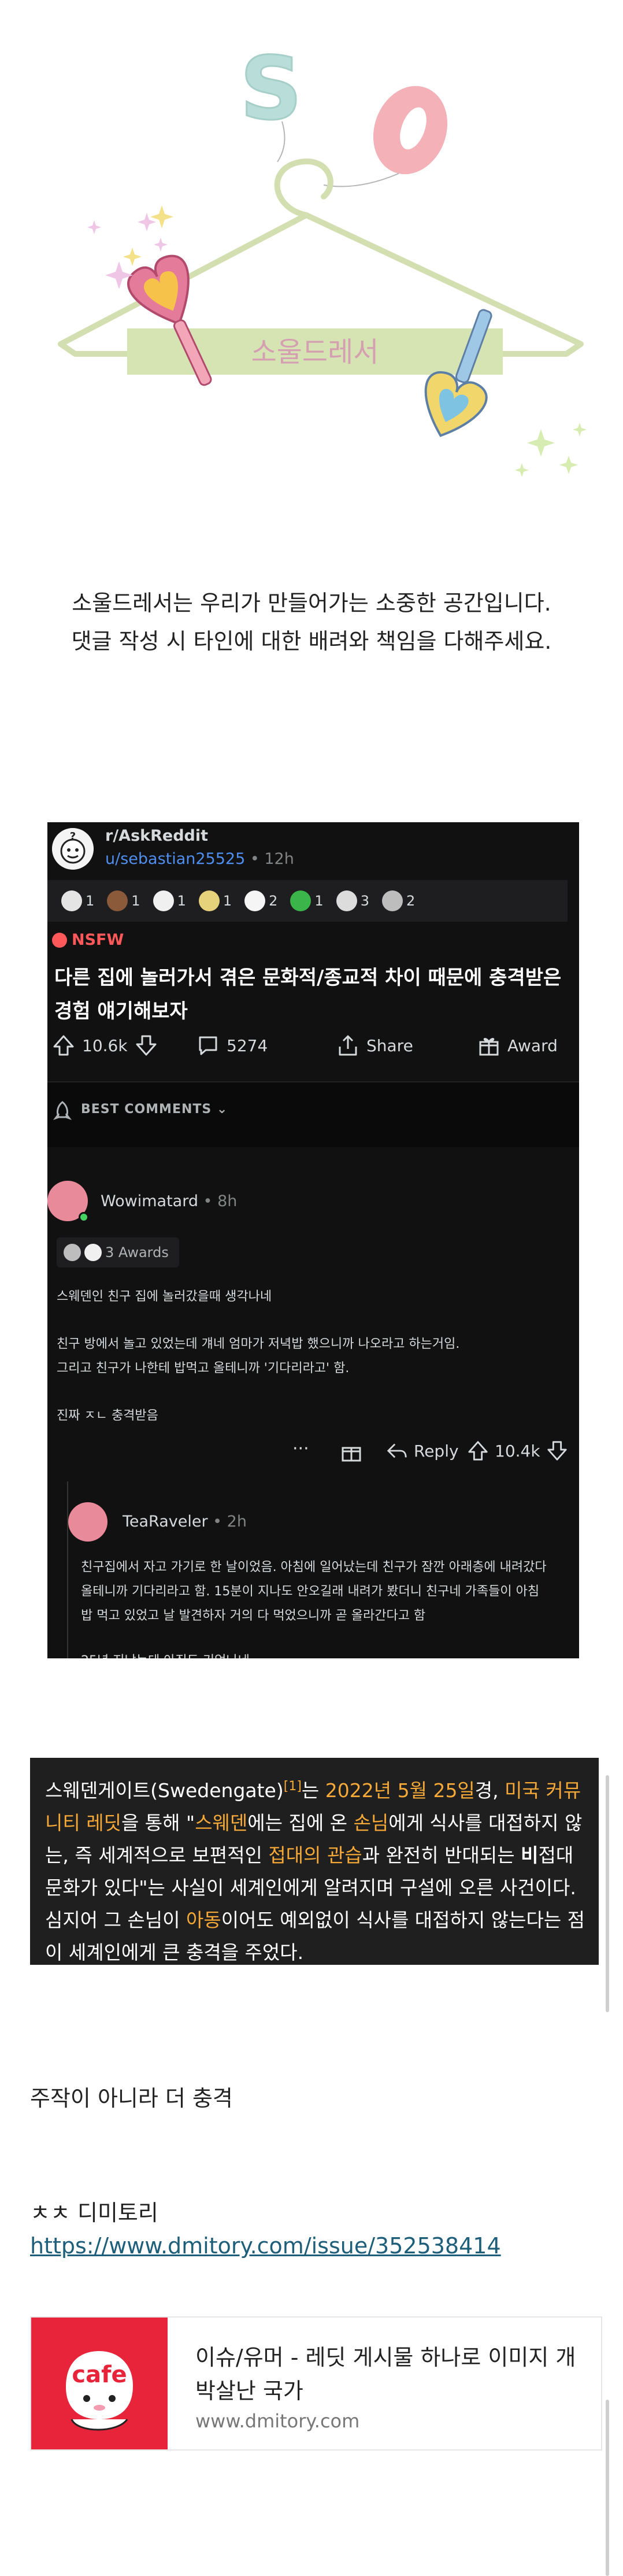 This screenshot has width=623, height=2576. Describe the element at coordinates (315, 352) in the screenshot. I see `logo-text: 소울드레서` at that location.